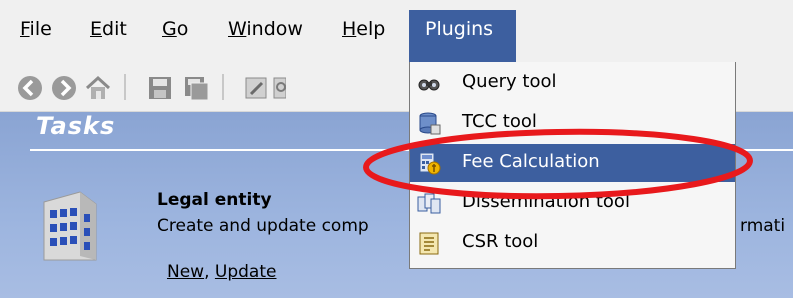 Image resolution: width=793 pixels, height=298 pixels. What do you see at coordinates (265, 29) in the screenshot?
I see `menu-window: Window` at bounding box center [265, 29].